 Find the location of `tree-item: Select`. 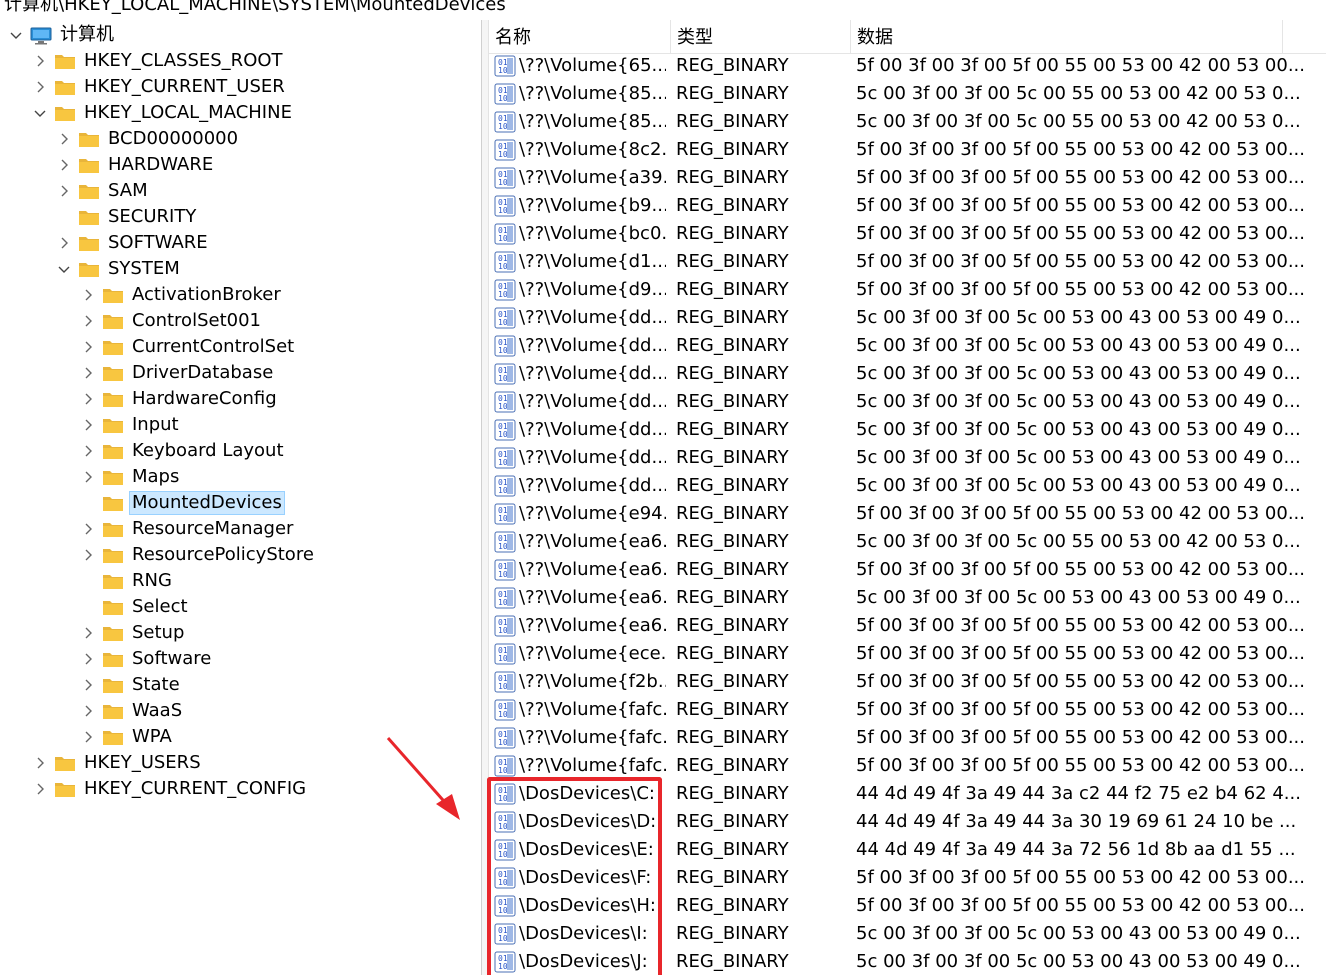

tree-item: Select is located at coordinates (135, 607).